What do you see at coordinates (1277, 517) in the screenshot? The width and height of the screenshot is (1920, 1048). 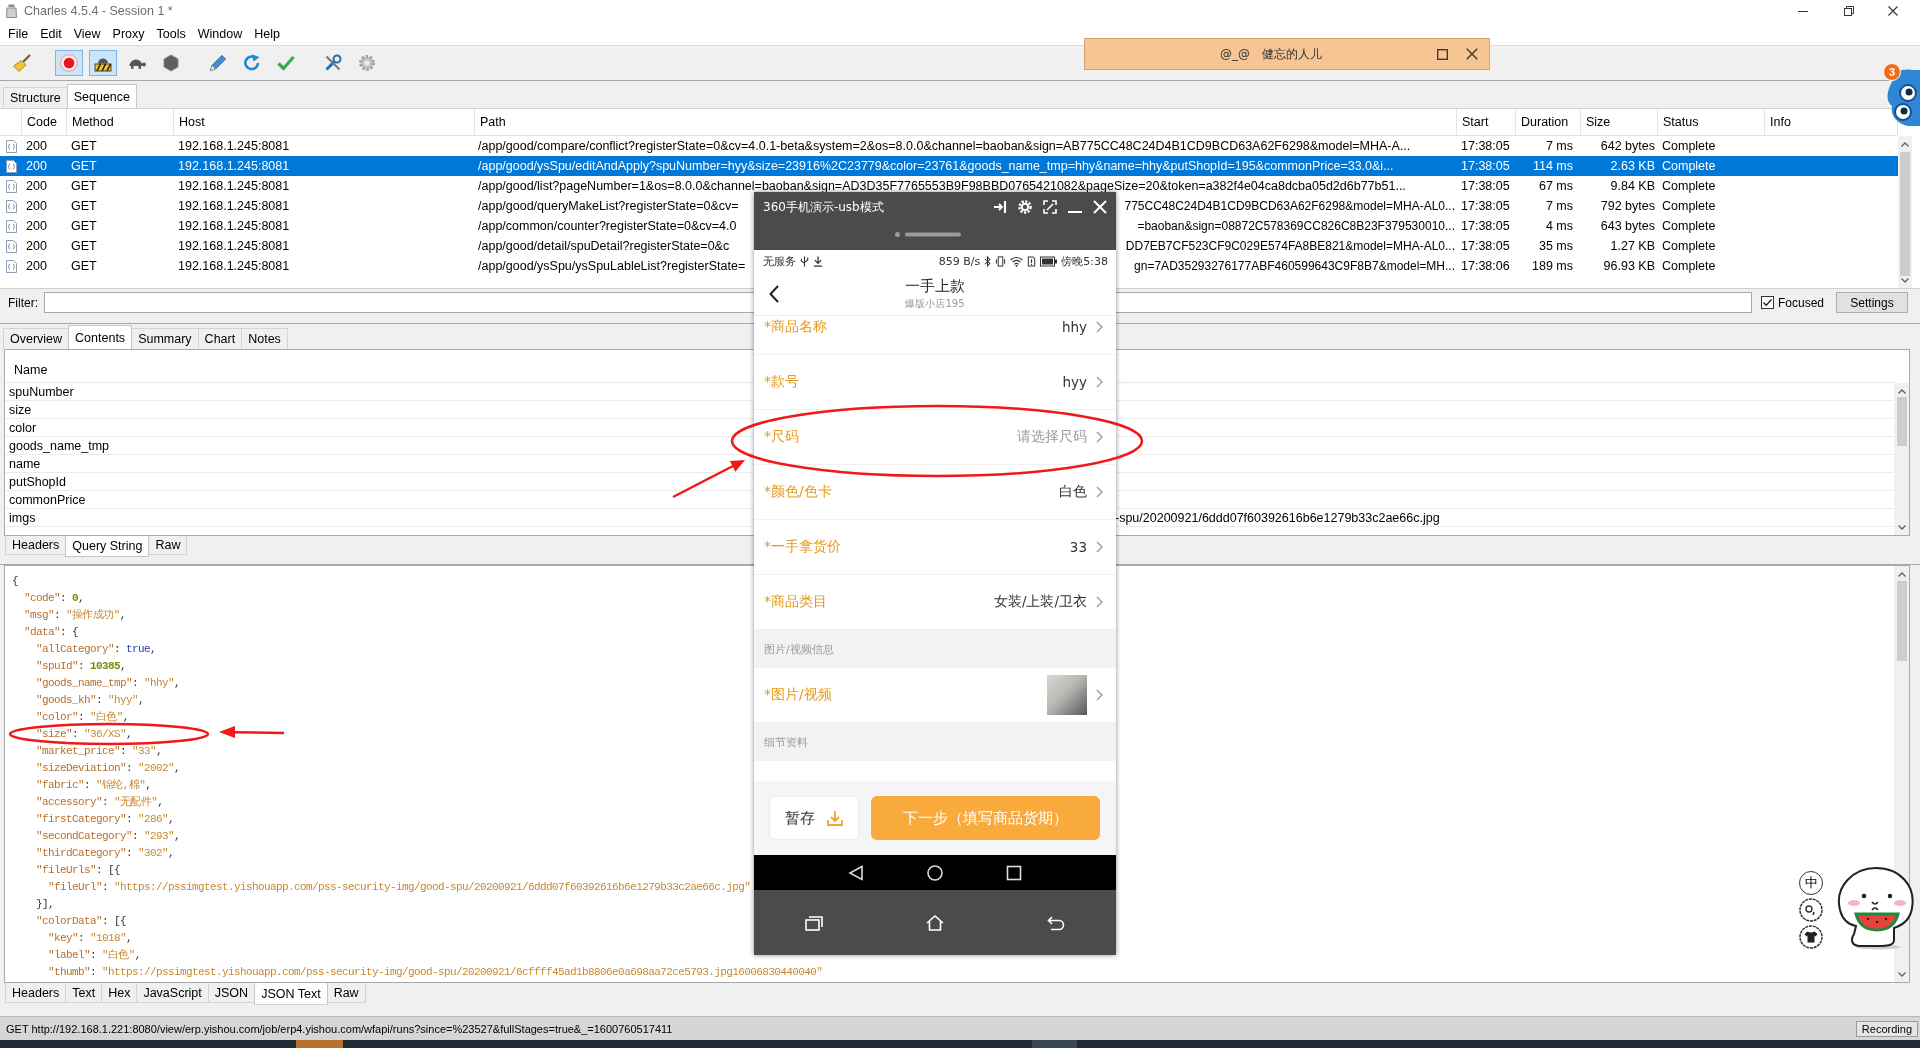 I see `table-cell: -spu/20200921/6ddd07f60392616b6e1279b33c2ae66c.jpg` at bounding box center [1277, 517].